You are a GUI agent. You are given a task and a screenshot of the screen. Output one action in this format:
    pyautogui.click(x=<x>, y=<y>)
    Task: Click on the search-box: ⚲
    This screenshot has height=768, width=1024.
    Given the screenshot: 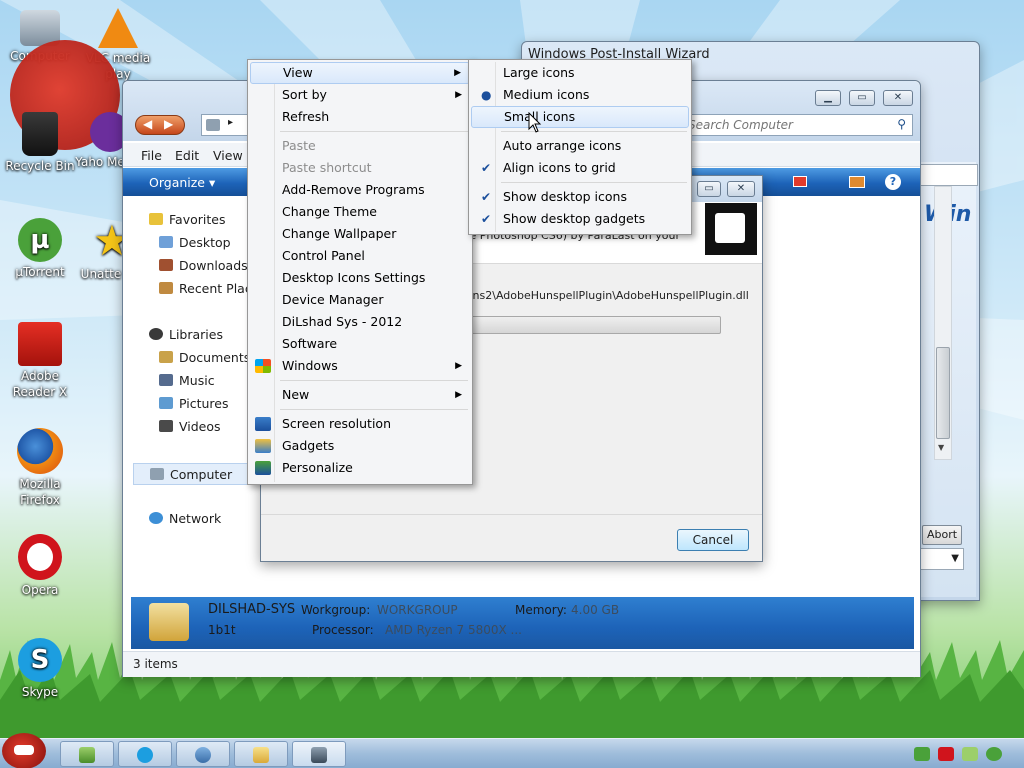 What is the action you would take?
    pyautogui.click(x=793, y=125)
    